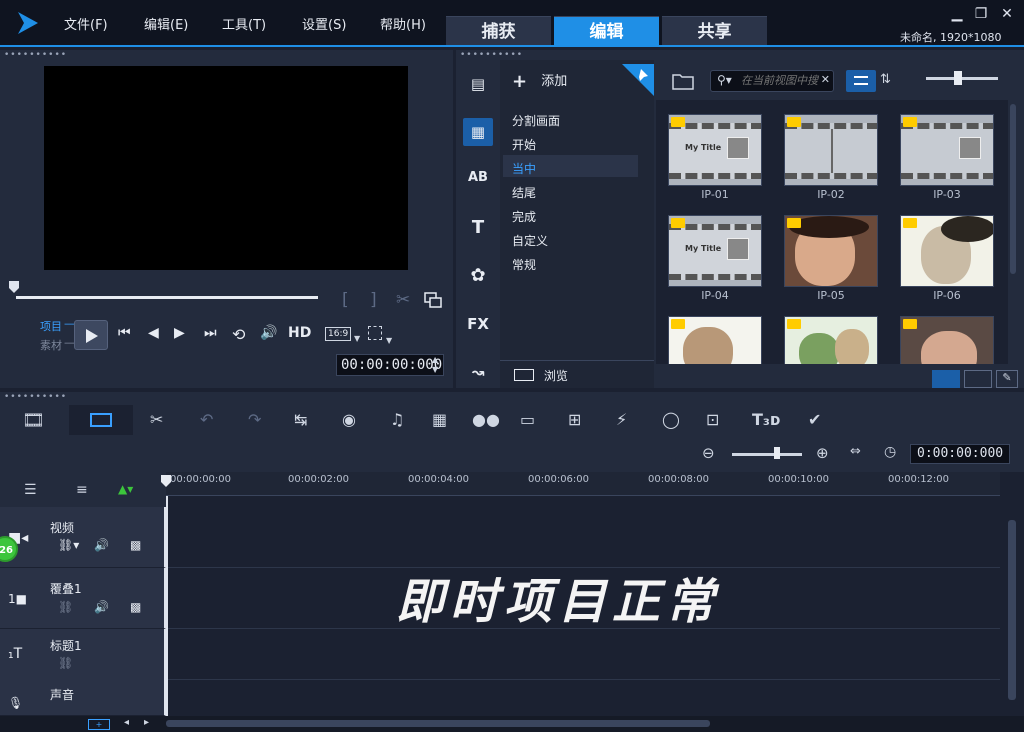  Describe the element at coordinates (324, 23) in the screenshot. I see `menu-settings: 设置(S)` at that location.